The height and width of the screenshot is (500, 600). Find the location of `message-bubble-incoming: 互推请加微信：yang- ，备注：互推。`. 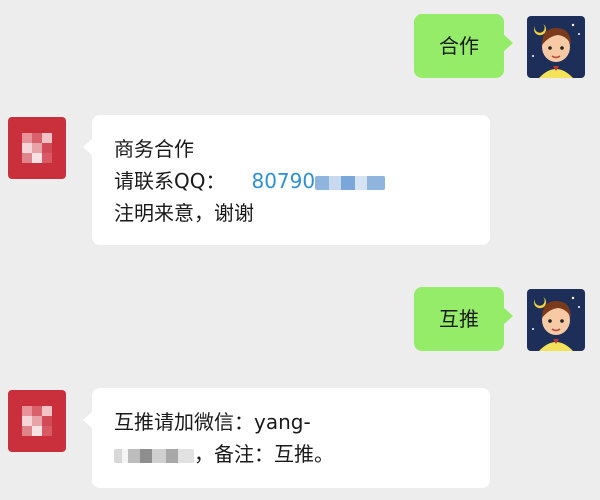

message-bubble-incoming: 互推请加微信：yang- ，备注：互推。 is located at coordinates (291, 438).